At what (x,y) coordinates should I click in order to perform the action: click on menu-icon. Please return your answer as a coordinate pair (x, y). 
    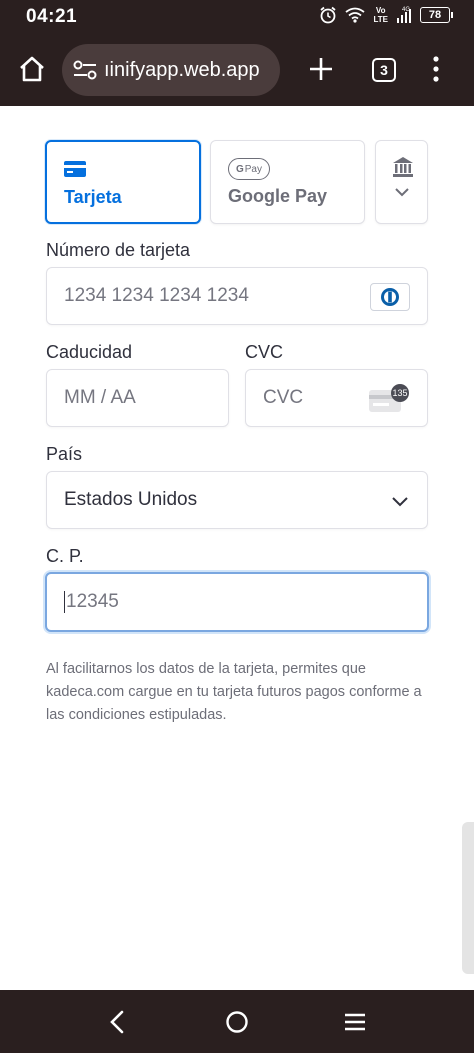
    Looking at the image, I should click on (436, 69).